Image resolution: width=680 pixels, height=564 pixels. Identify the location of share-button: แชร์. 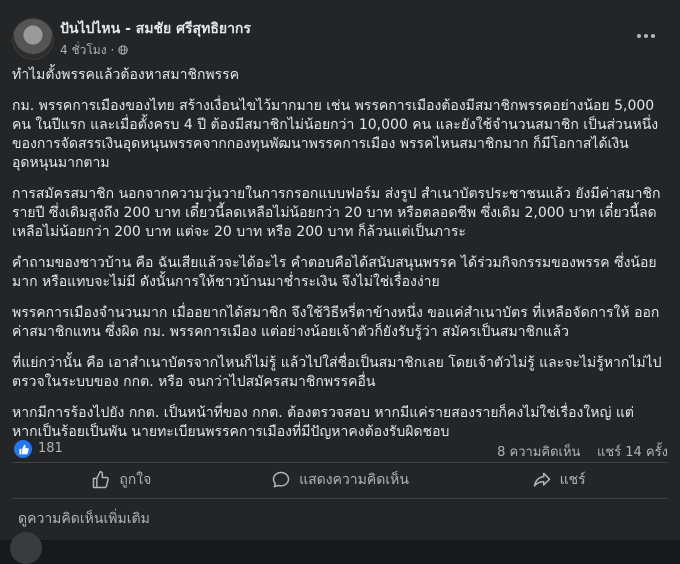
(558, 480).